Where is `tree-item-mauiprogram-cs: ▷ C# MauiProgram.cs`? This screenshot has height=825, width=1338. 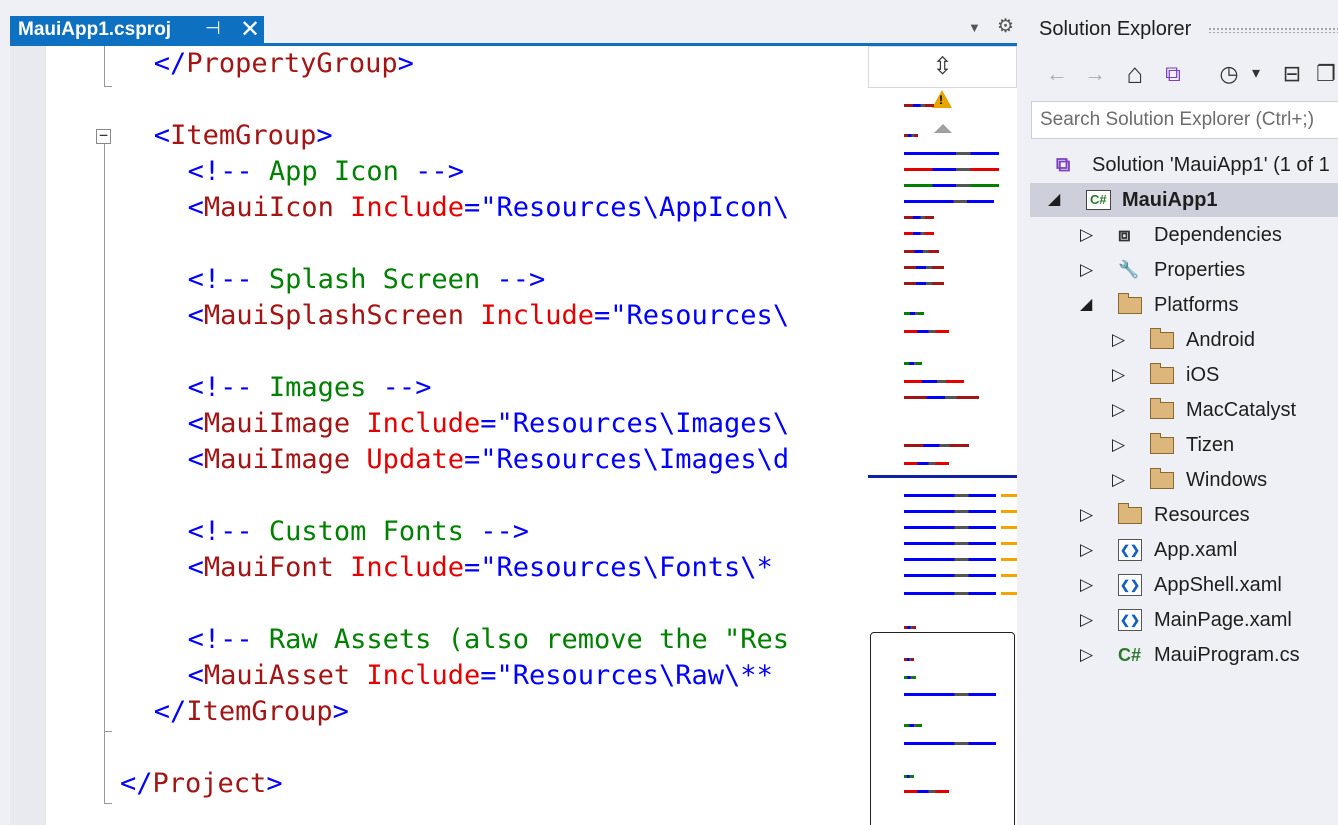 tree-item-mauiprogram-cs: ▷ C# MauiProgram.cs is located at coordinates (1184, 655).